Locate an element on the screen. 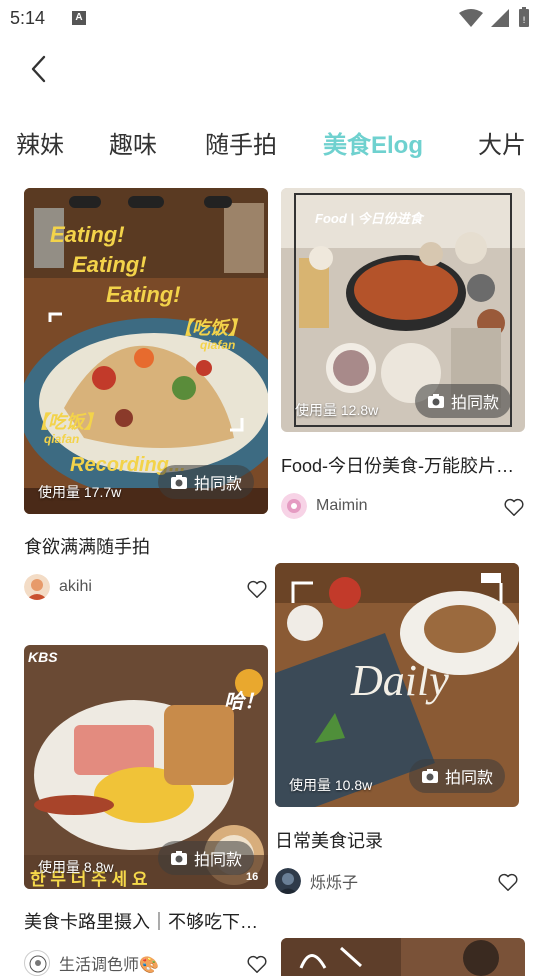 This screenshot has width=549, height=976. overlay-kbs: KBS is located at coordinates (43, 657).